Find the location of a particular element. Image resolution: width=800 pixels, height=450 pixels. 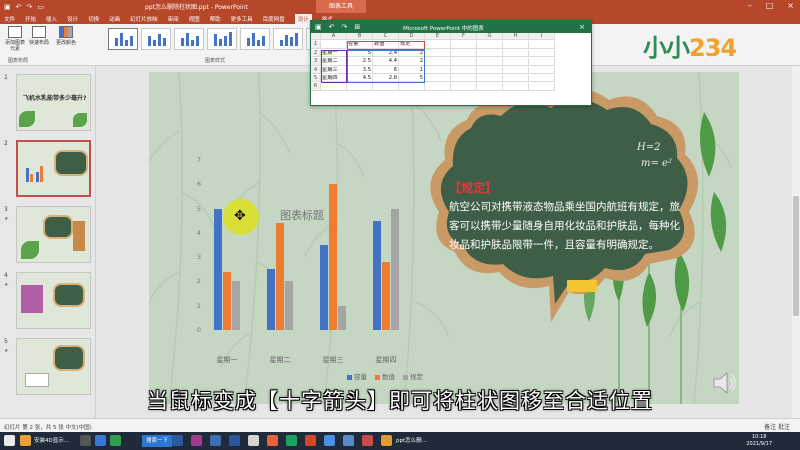

excel-undo-icon: ↶ is located at coordinates (332, 27).